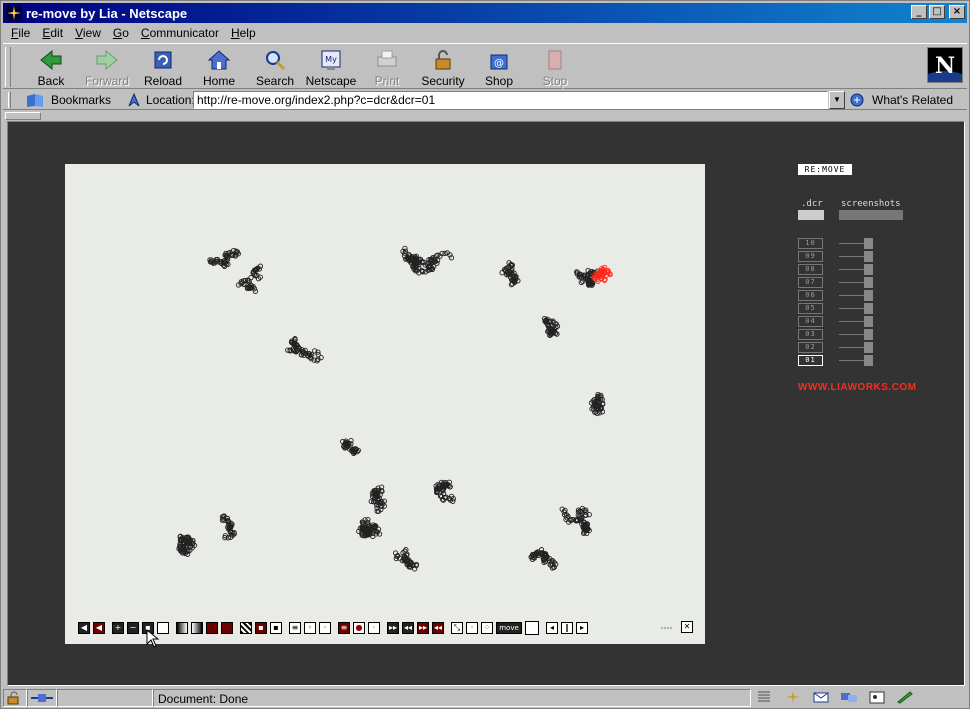 The image size is (970, 709). Describe the element at coordinates (452, 698) in the screenshot. I see `status-text-cell: Document: Done` at that location.